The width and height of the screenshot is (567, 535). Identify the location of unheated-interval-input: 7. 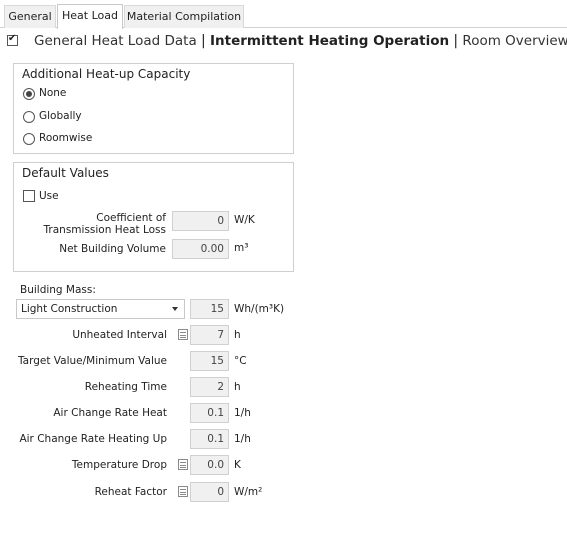
(209, 335).